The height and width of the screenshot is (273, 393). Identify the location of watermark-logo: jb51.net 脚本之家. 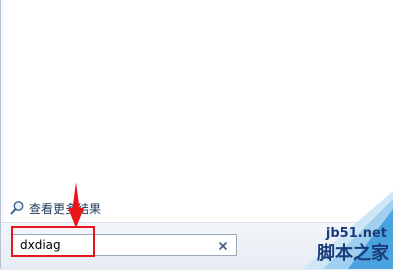
(318, 230).